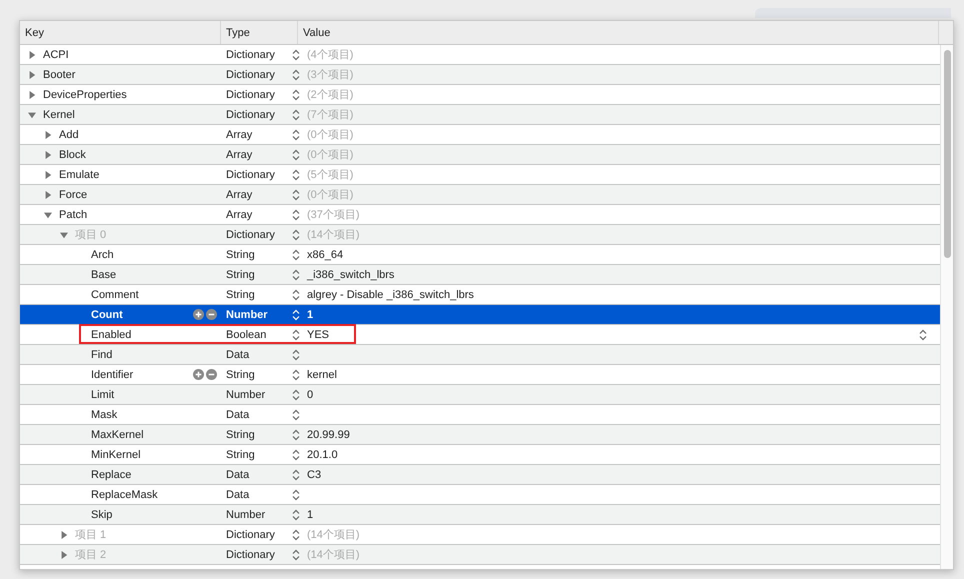  I want to click on value-text: x86_64, so click(325, 254).